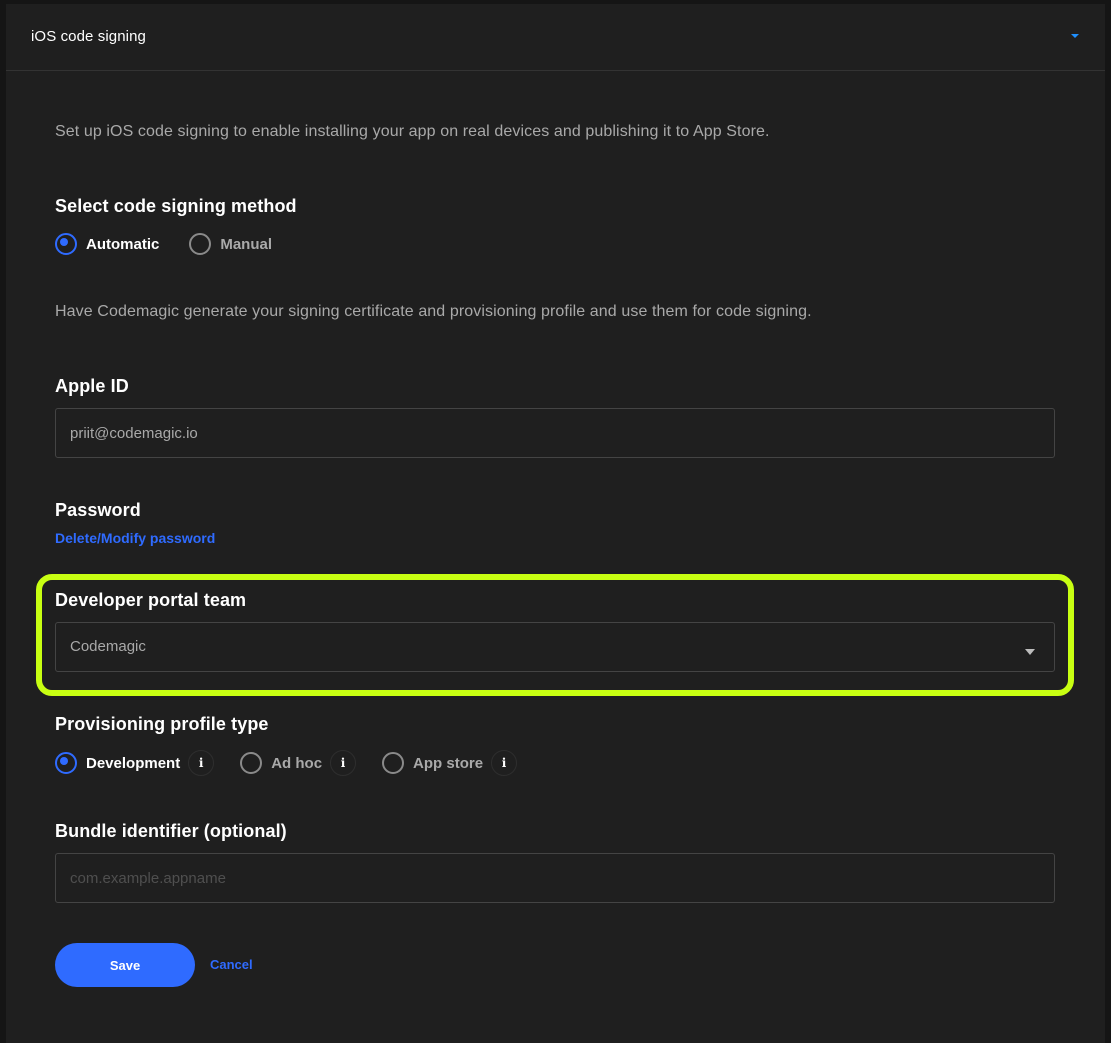 The image size is (1111, 1043). I want to click on modify-password-link: Delete/Modify password, so click(135, 538).